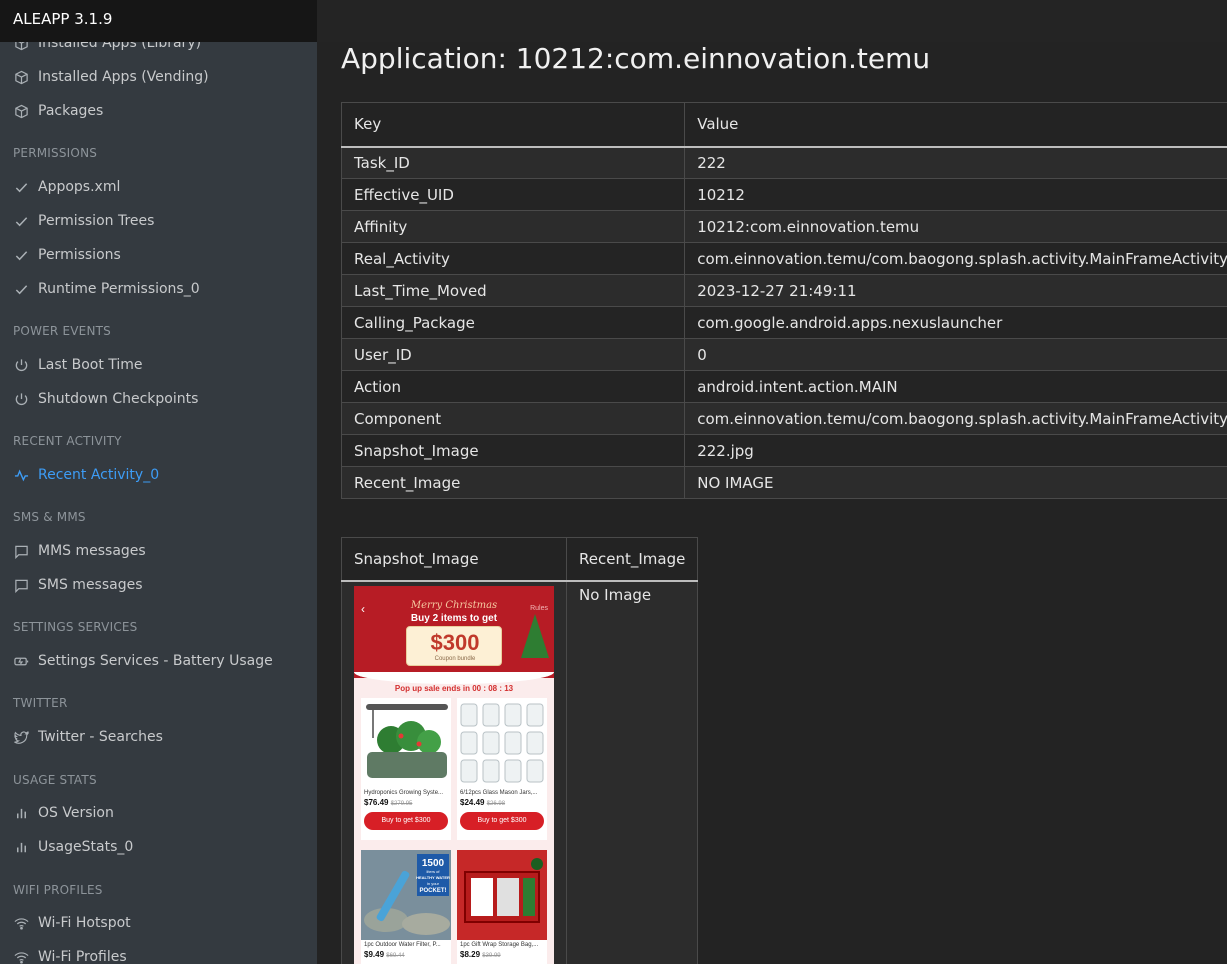  What do you see at coordinates (158, 365) in the screenshot?
I see `sidebar-item-last-boot-time: Last Boot Time` at bounding box center [158, 365].